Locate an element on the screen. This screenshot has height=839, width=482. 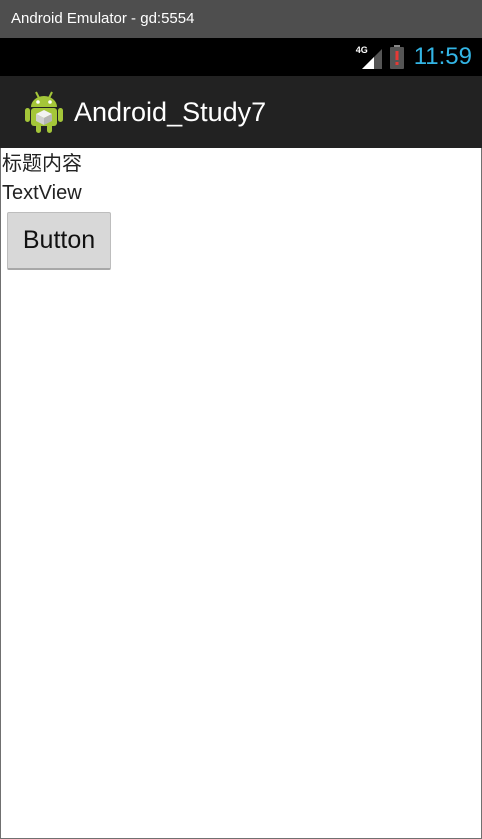
clock: 11:59 is located at coordinates (442, 56).